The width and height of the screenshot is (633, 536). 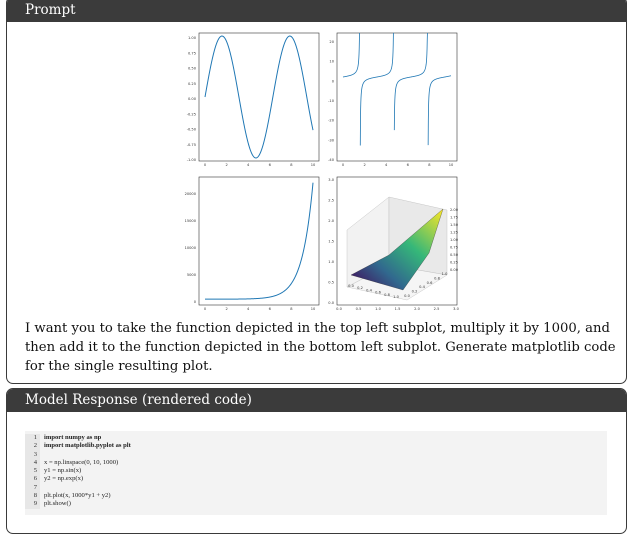 I want to click on tick-label: -1.00, so click(x=192, y=160).